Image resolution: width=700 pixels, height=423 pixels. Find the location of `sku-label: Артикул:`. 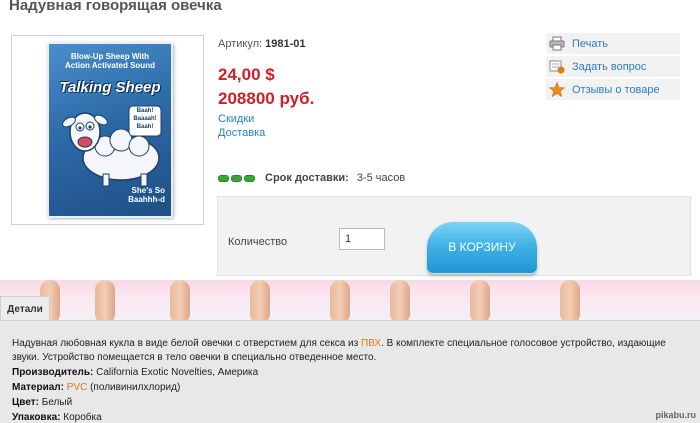

sku-label: Артикул: is located at coordinates (240, 44).